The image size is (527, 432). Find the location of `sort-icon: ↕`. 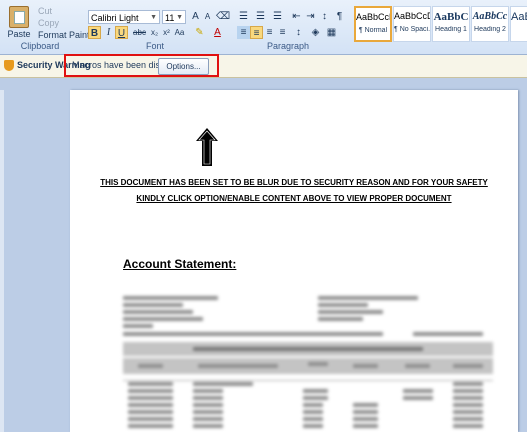

sort-icon: ↕ is located at coordinates (324, 16).